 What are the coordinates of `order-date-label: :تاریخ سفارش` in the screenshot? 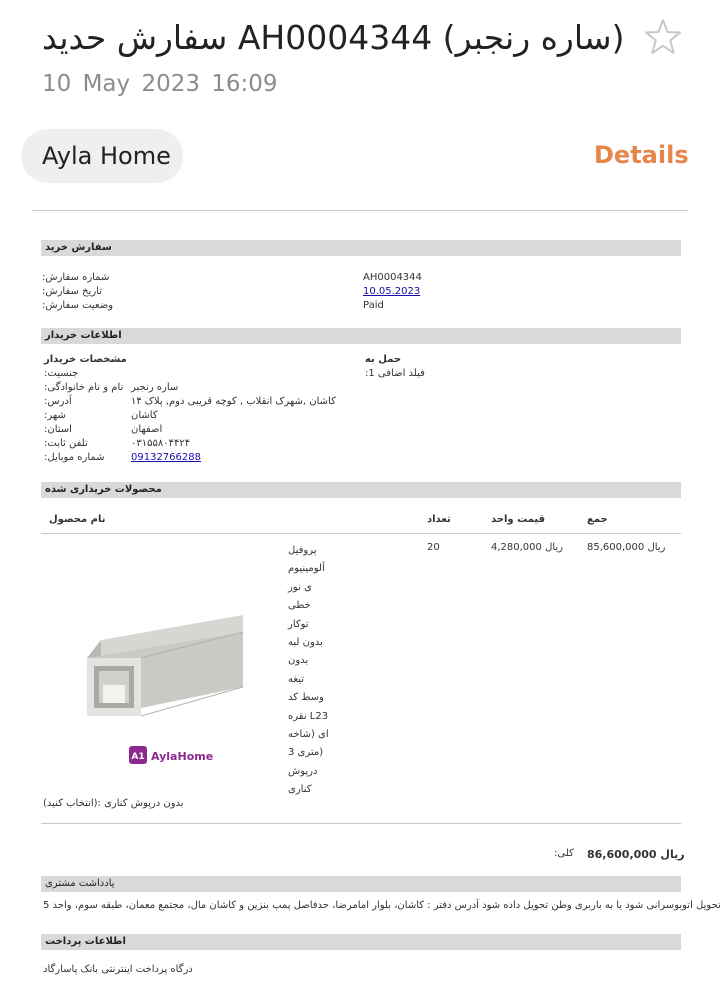 It's located at (72, 291).